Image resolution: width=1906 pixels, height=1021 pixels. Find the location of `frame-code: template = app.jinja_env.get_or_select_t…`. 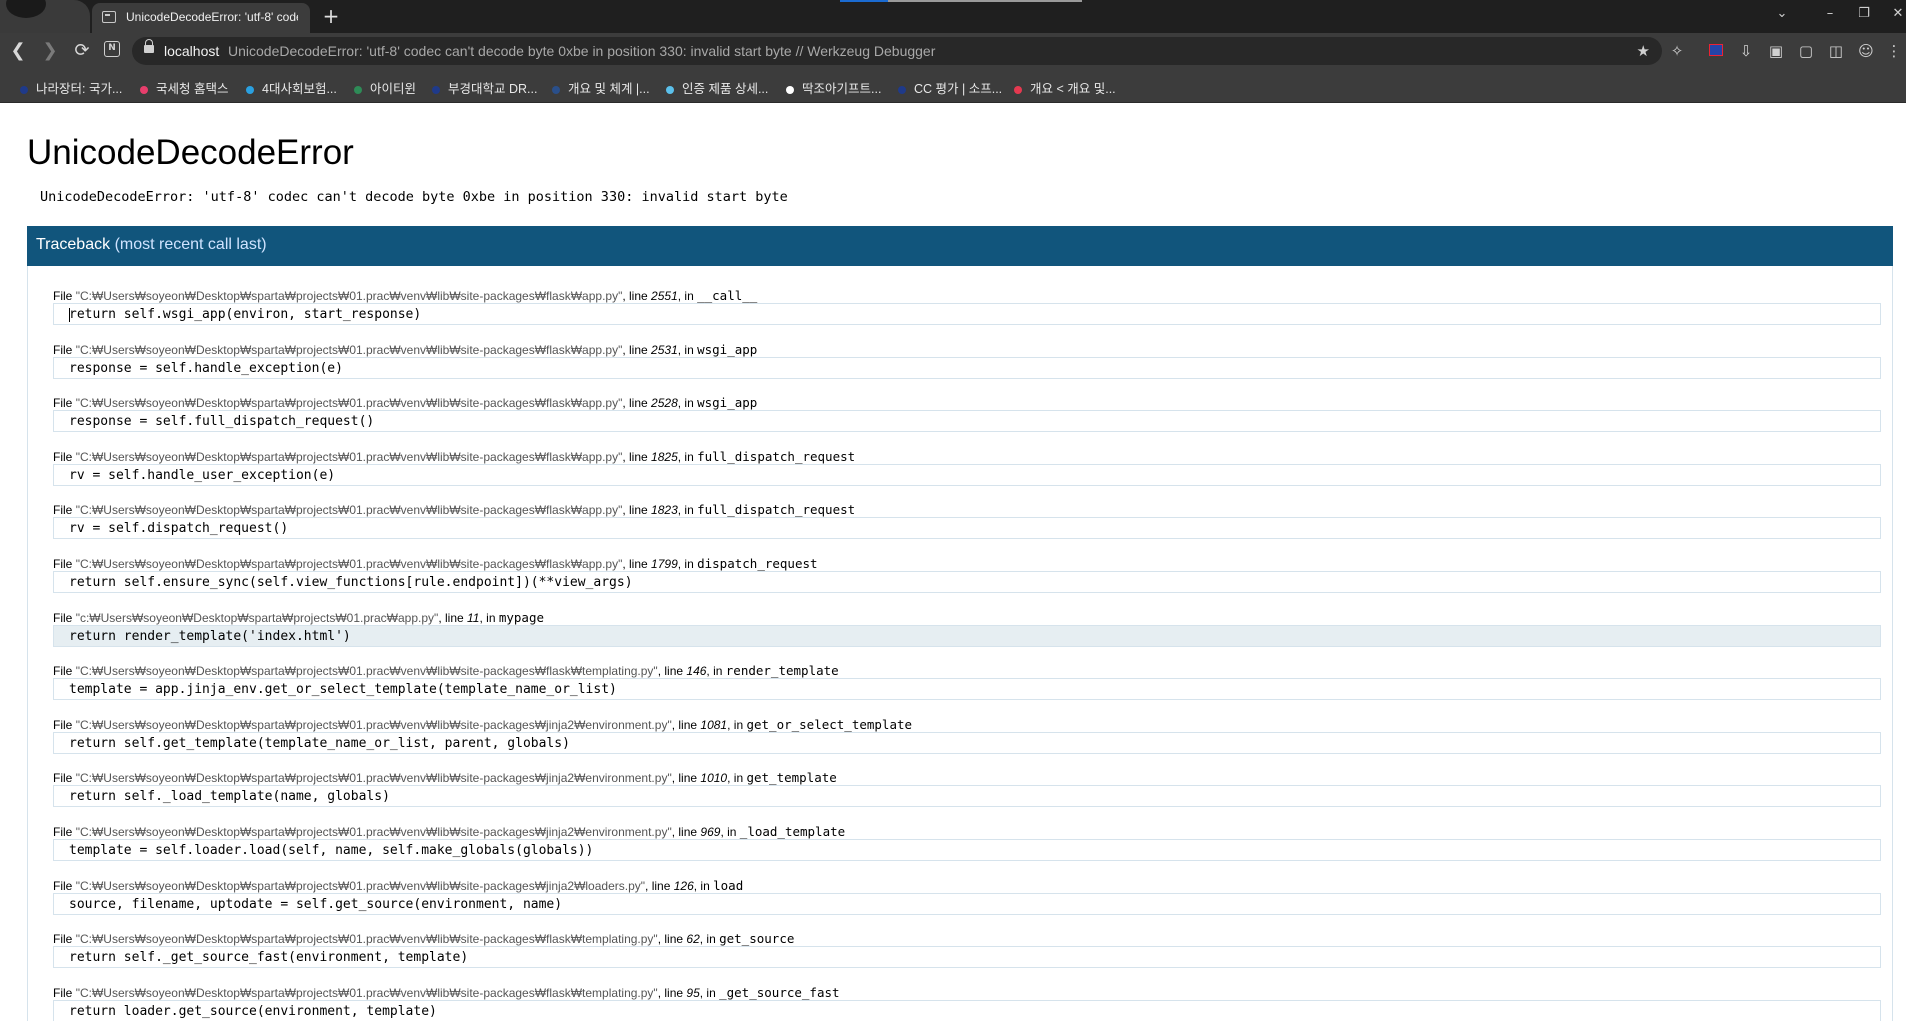

frame-code: template = app.jinja_env.get_or_select_t… is located at coordinates (343, 690).